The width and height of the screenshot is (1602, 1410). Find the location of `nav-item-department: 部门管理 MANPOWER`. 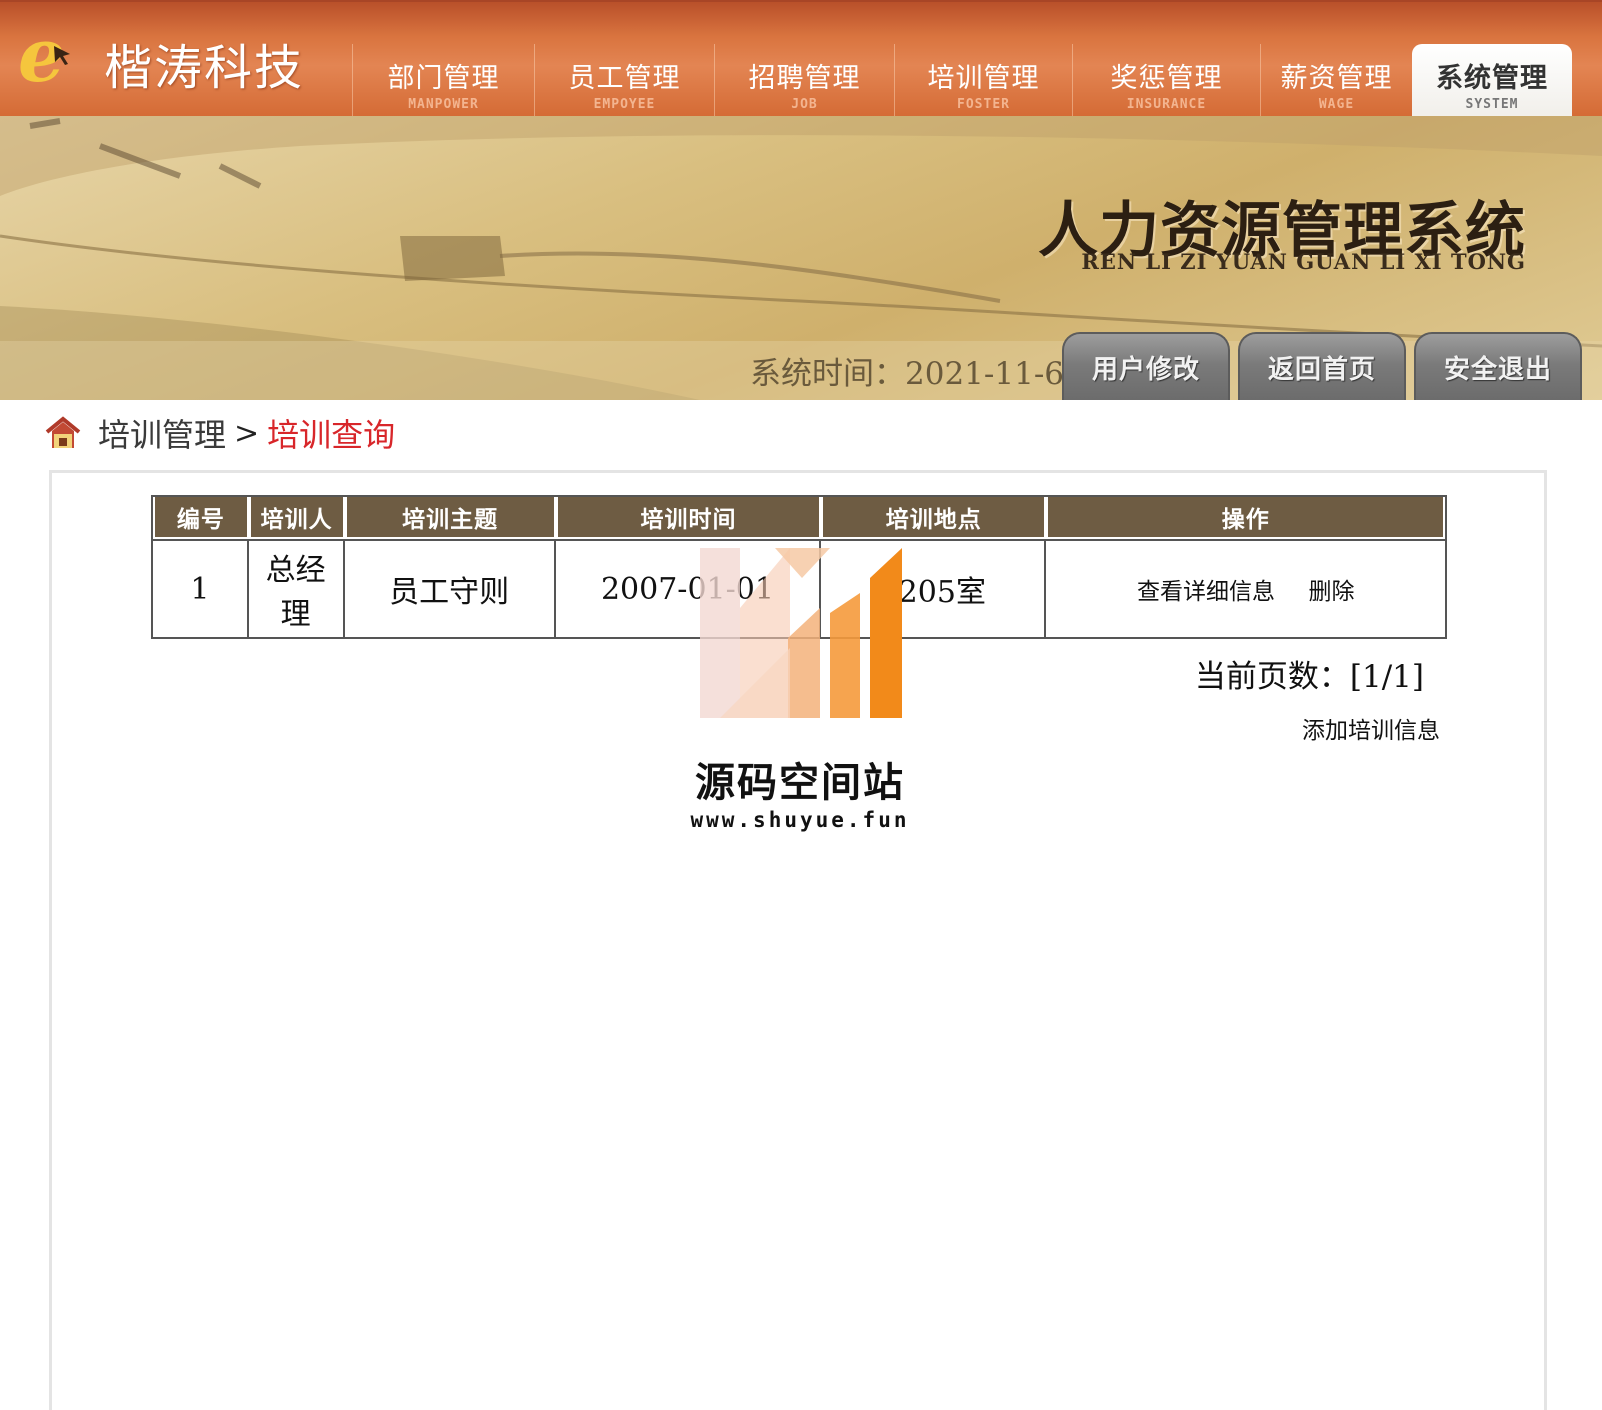

nav-item-department: 部门管理 MANPOWER is located at coordinates (443, 81).